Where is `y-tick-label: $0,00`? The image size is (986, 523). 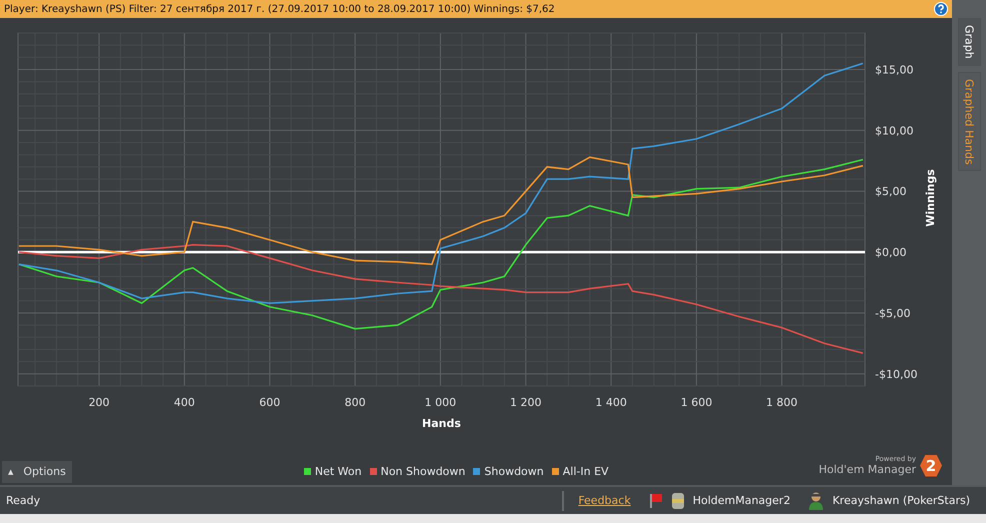 y-tick-label: $0,00 is located at coordinates (890, 253).